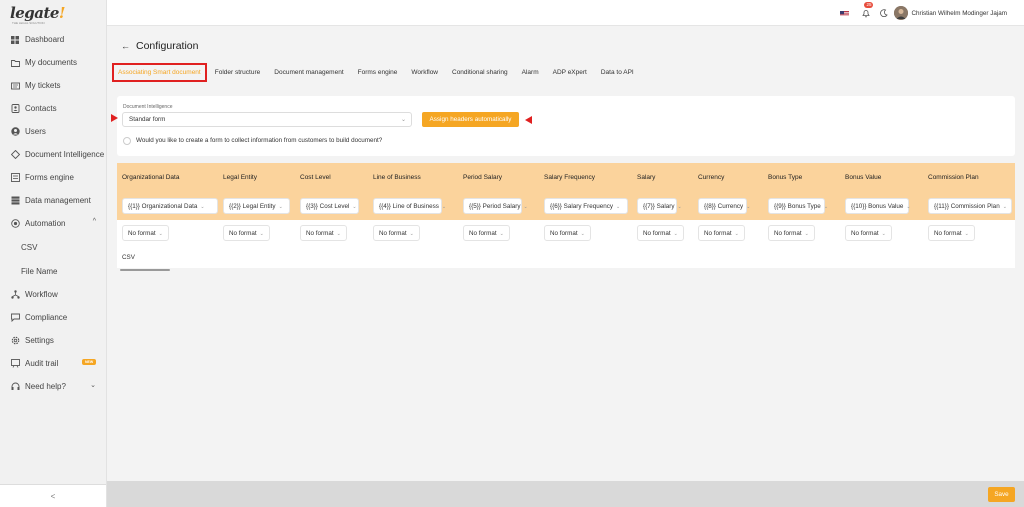 The height and width of the screenshot is (507, 1024). What do you see at coordinates (867, 11) in the screenshot?
I see `notification-bell-icon: 25` at bounding box center [867, 11].